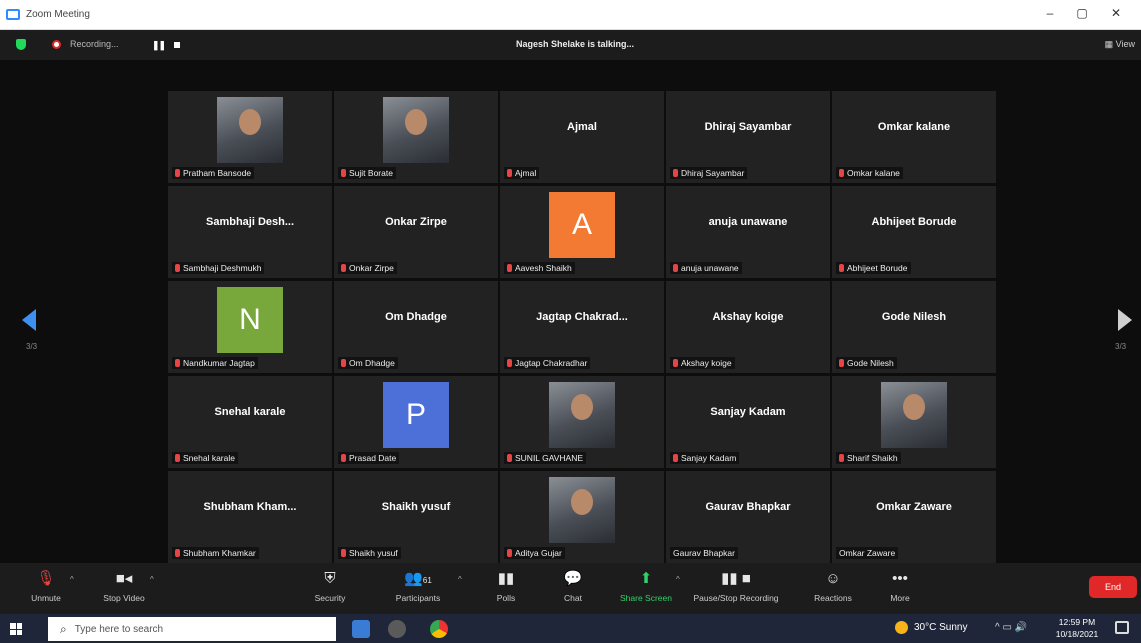 The width and height of the screenshot is (1141, 643). I want to click on system-tray: ^ ▭ 🔊, so click(1011, 627).